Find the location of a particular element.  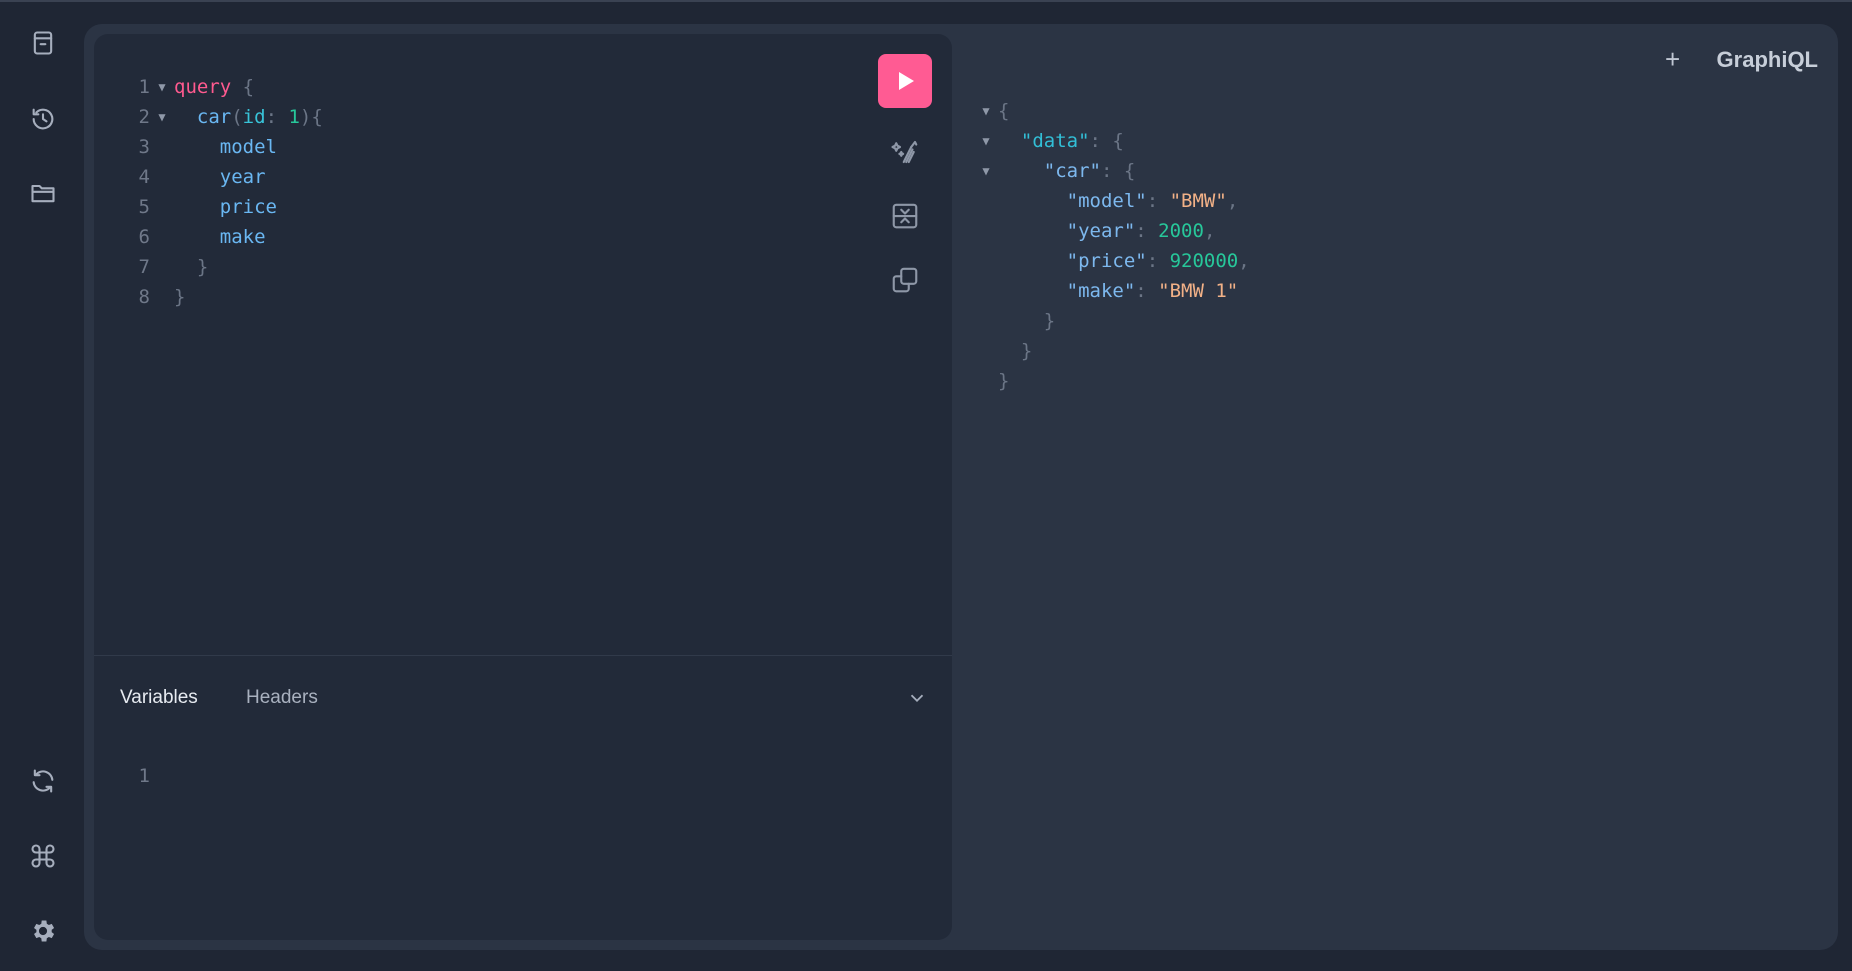

gear-icon is located at coordinates (44, 931).